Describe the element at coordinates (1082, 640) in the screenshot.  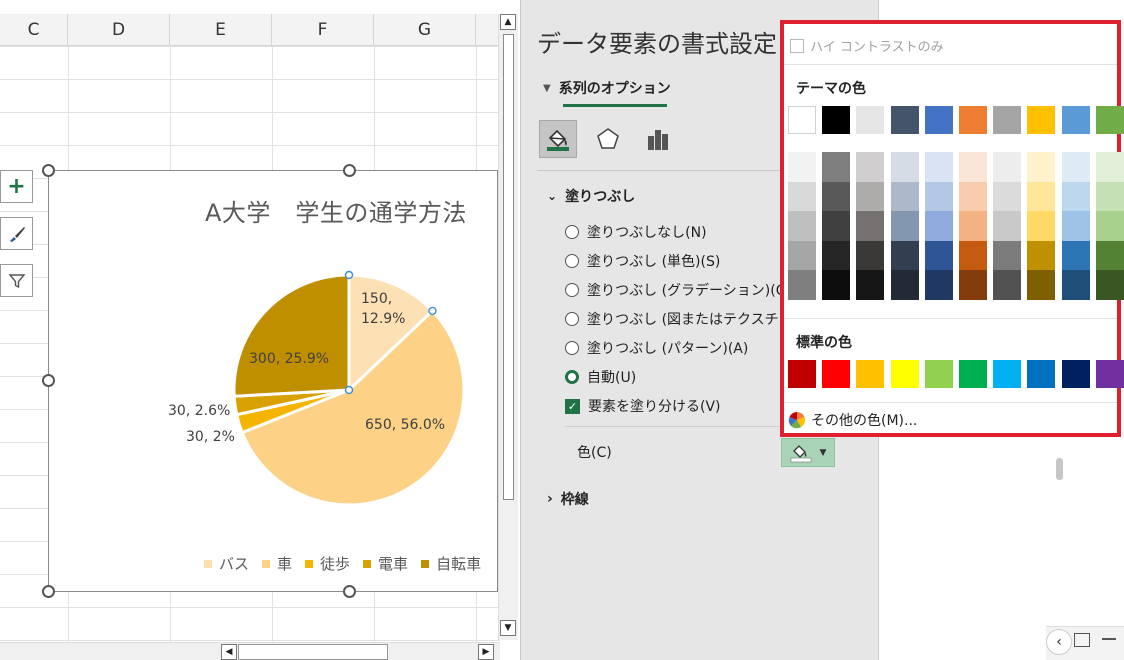
I see `normal-view-icon` at that location.